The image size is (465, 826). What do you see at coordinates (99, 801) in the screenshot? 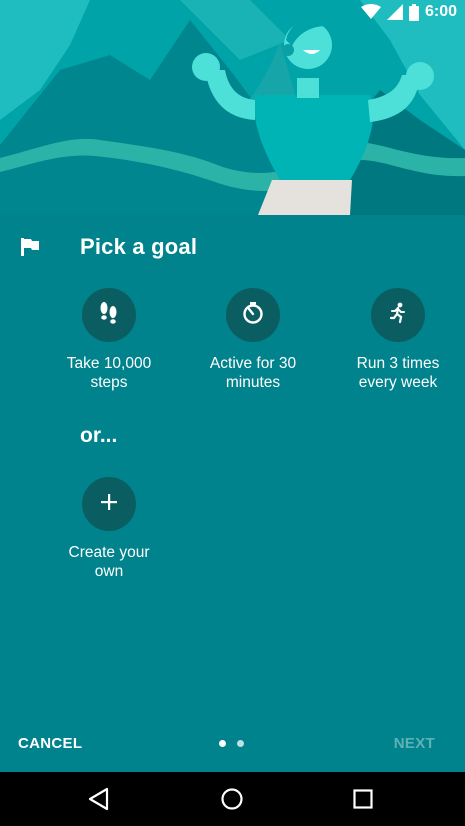
I see `back-icon` at bounding box center [99, 801].